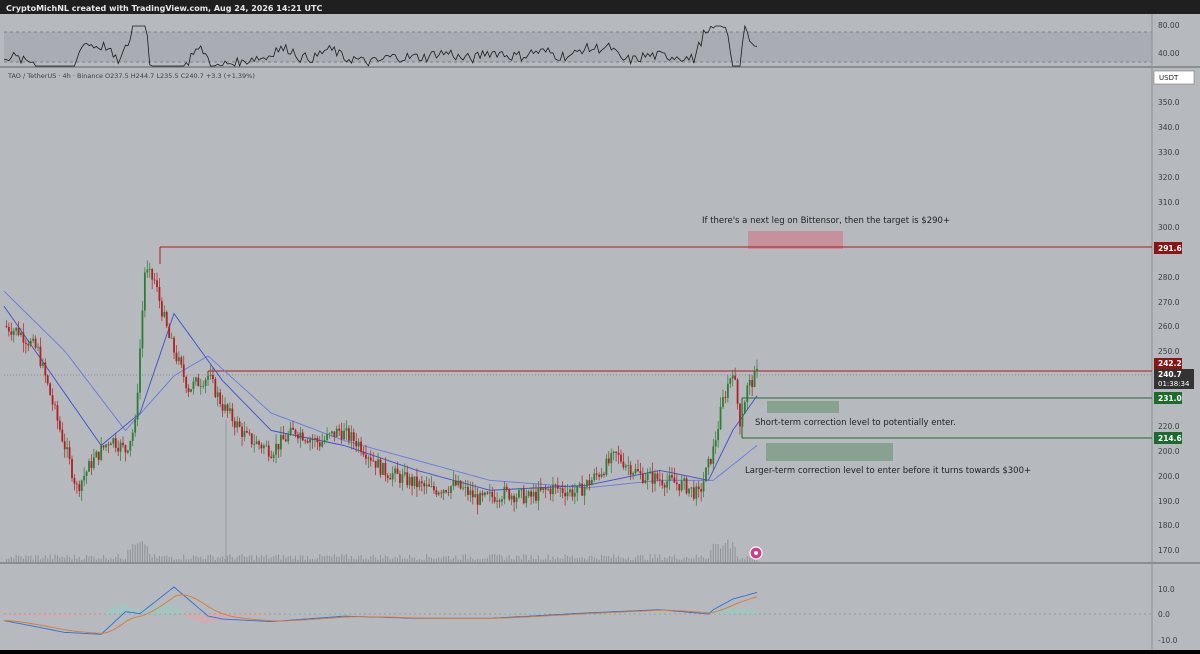 Image resolution: width=1200 pixels, height=654 pixels. Describe the element at coordinates (1169, 177) in the screenshot. I see `price-tick: 320.0` at that location.